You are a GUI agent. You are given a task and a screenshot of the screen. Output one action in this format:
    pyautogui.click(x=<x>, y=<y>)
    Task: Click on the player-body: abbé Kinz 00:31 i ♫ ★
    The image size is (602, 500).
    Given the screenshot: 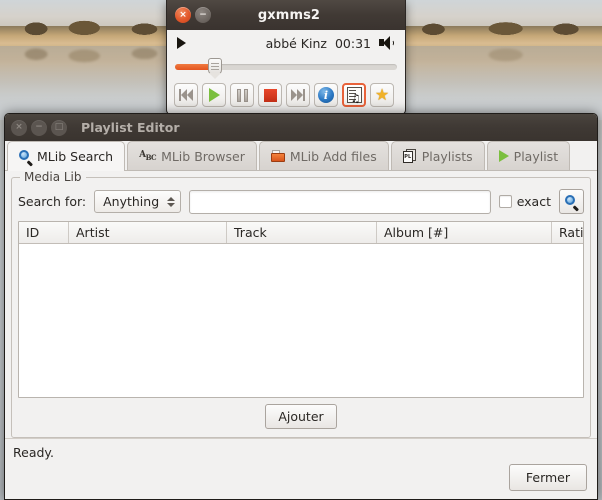 What is the action you would take?
    pyautogui.click(x=286, y=71)
    